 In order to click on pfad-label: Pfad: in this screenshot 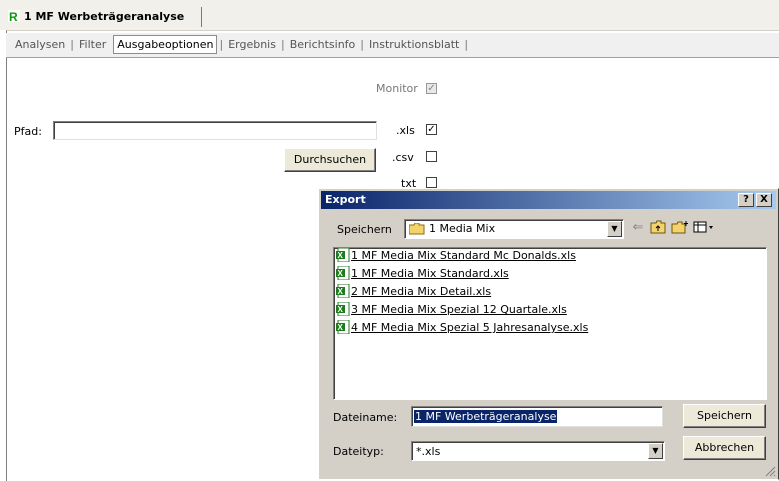, I will do `click(28, 131)`.